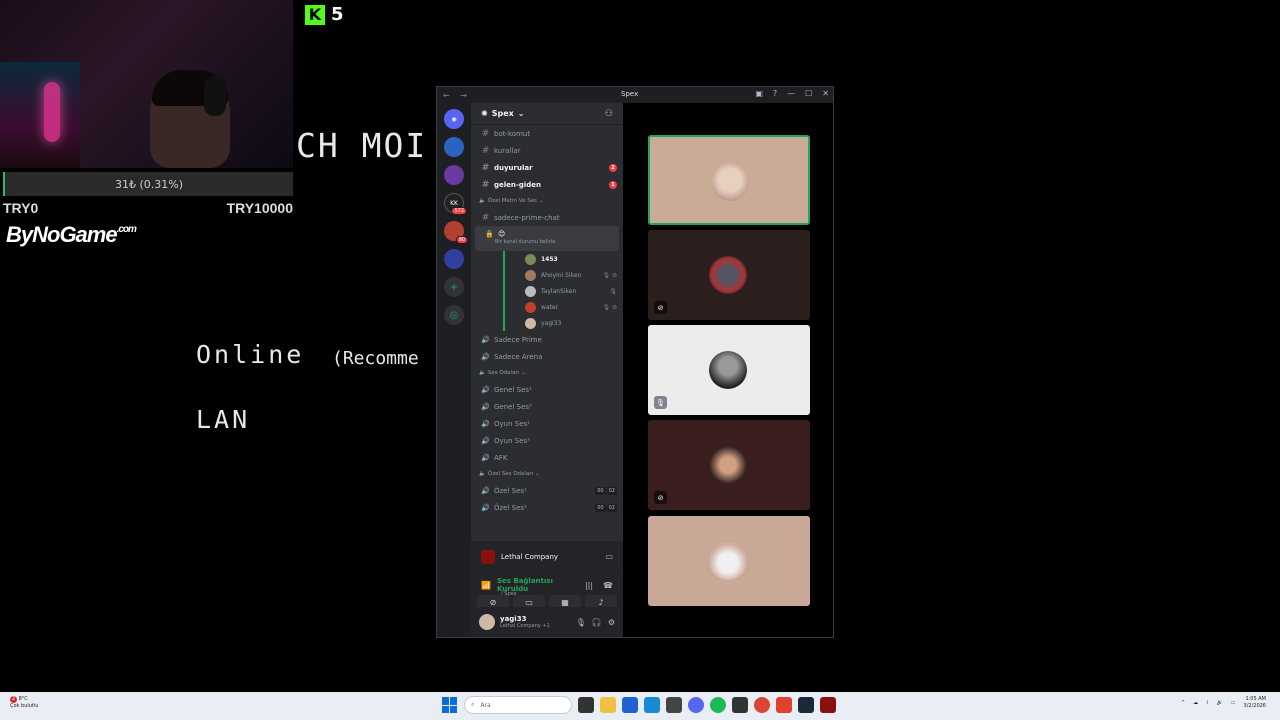 Image resolution: width=1280 pixels, height=720 pixels. What do you see at coordinates (547, 423) in the screenshot?
I see `voice-channel: 🔊 Oyun Ses¹` at bounding box center [547, 423].